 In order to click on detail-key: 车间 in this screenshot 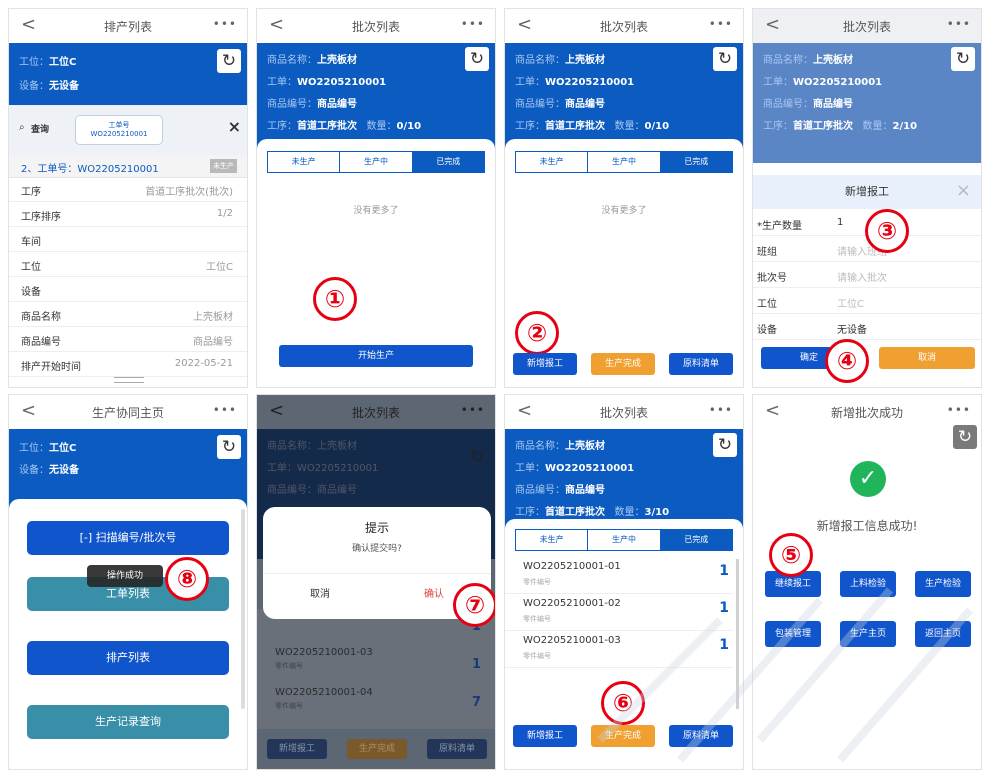, I will do `click(31, 242)`.